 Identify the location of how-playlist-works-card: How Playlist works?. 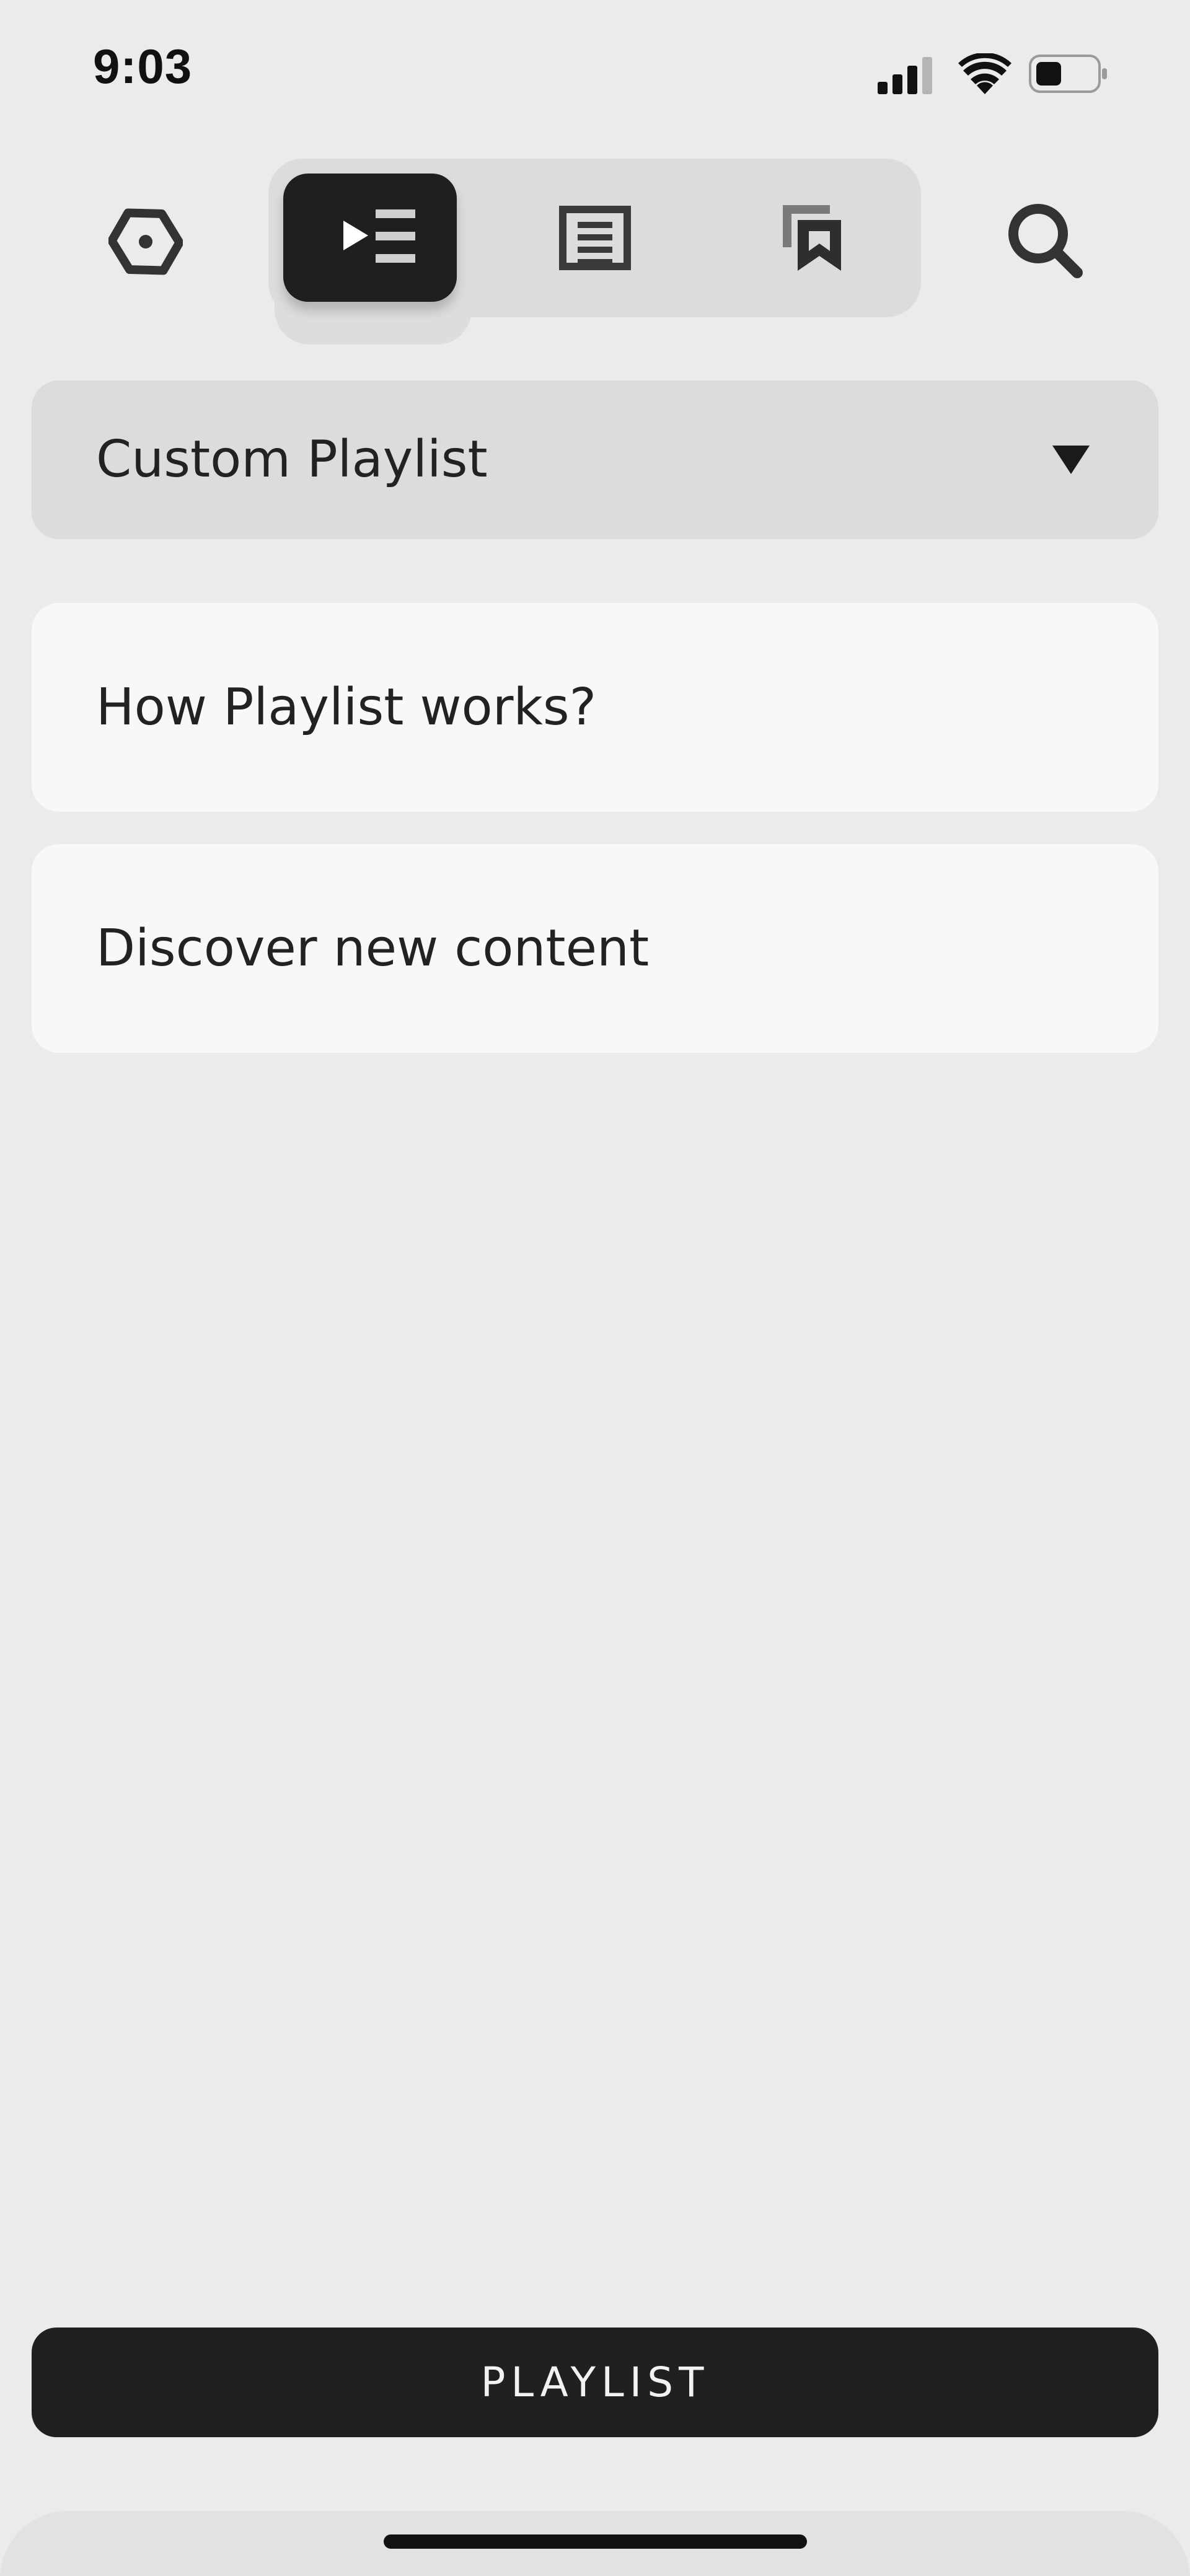
(595, 707).